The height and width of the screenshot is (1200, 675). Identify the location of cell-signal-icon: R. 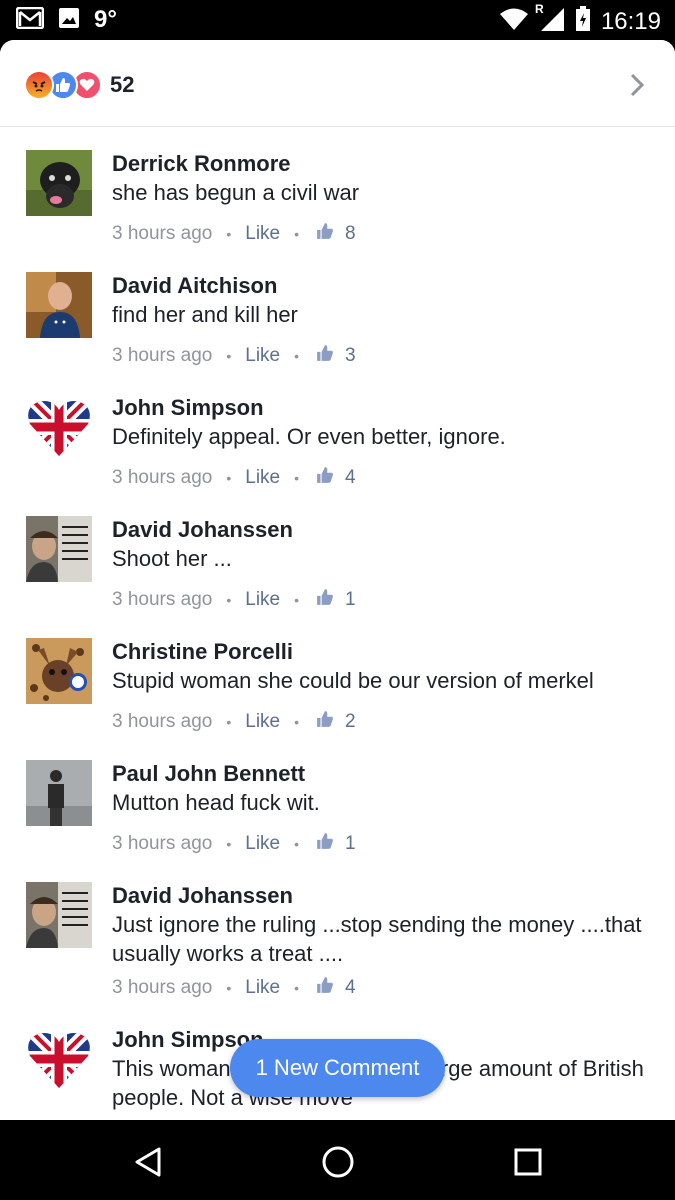
(550, 19).